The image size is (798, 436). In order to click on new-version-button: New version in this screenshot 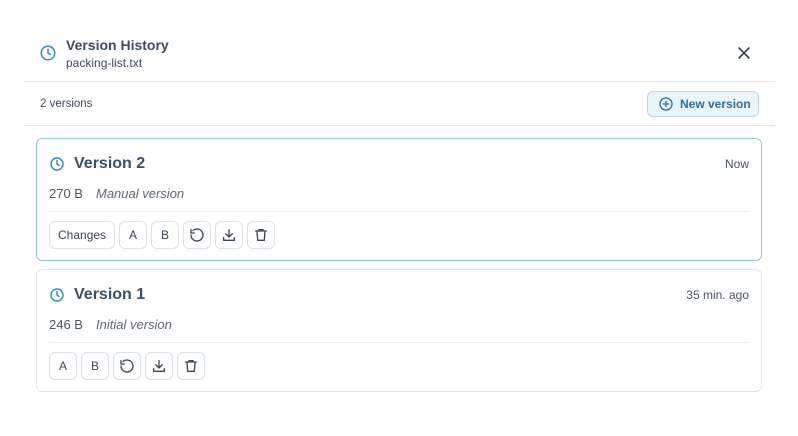, I will do `click(703, 104)`.